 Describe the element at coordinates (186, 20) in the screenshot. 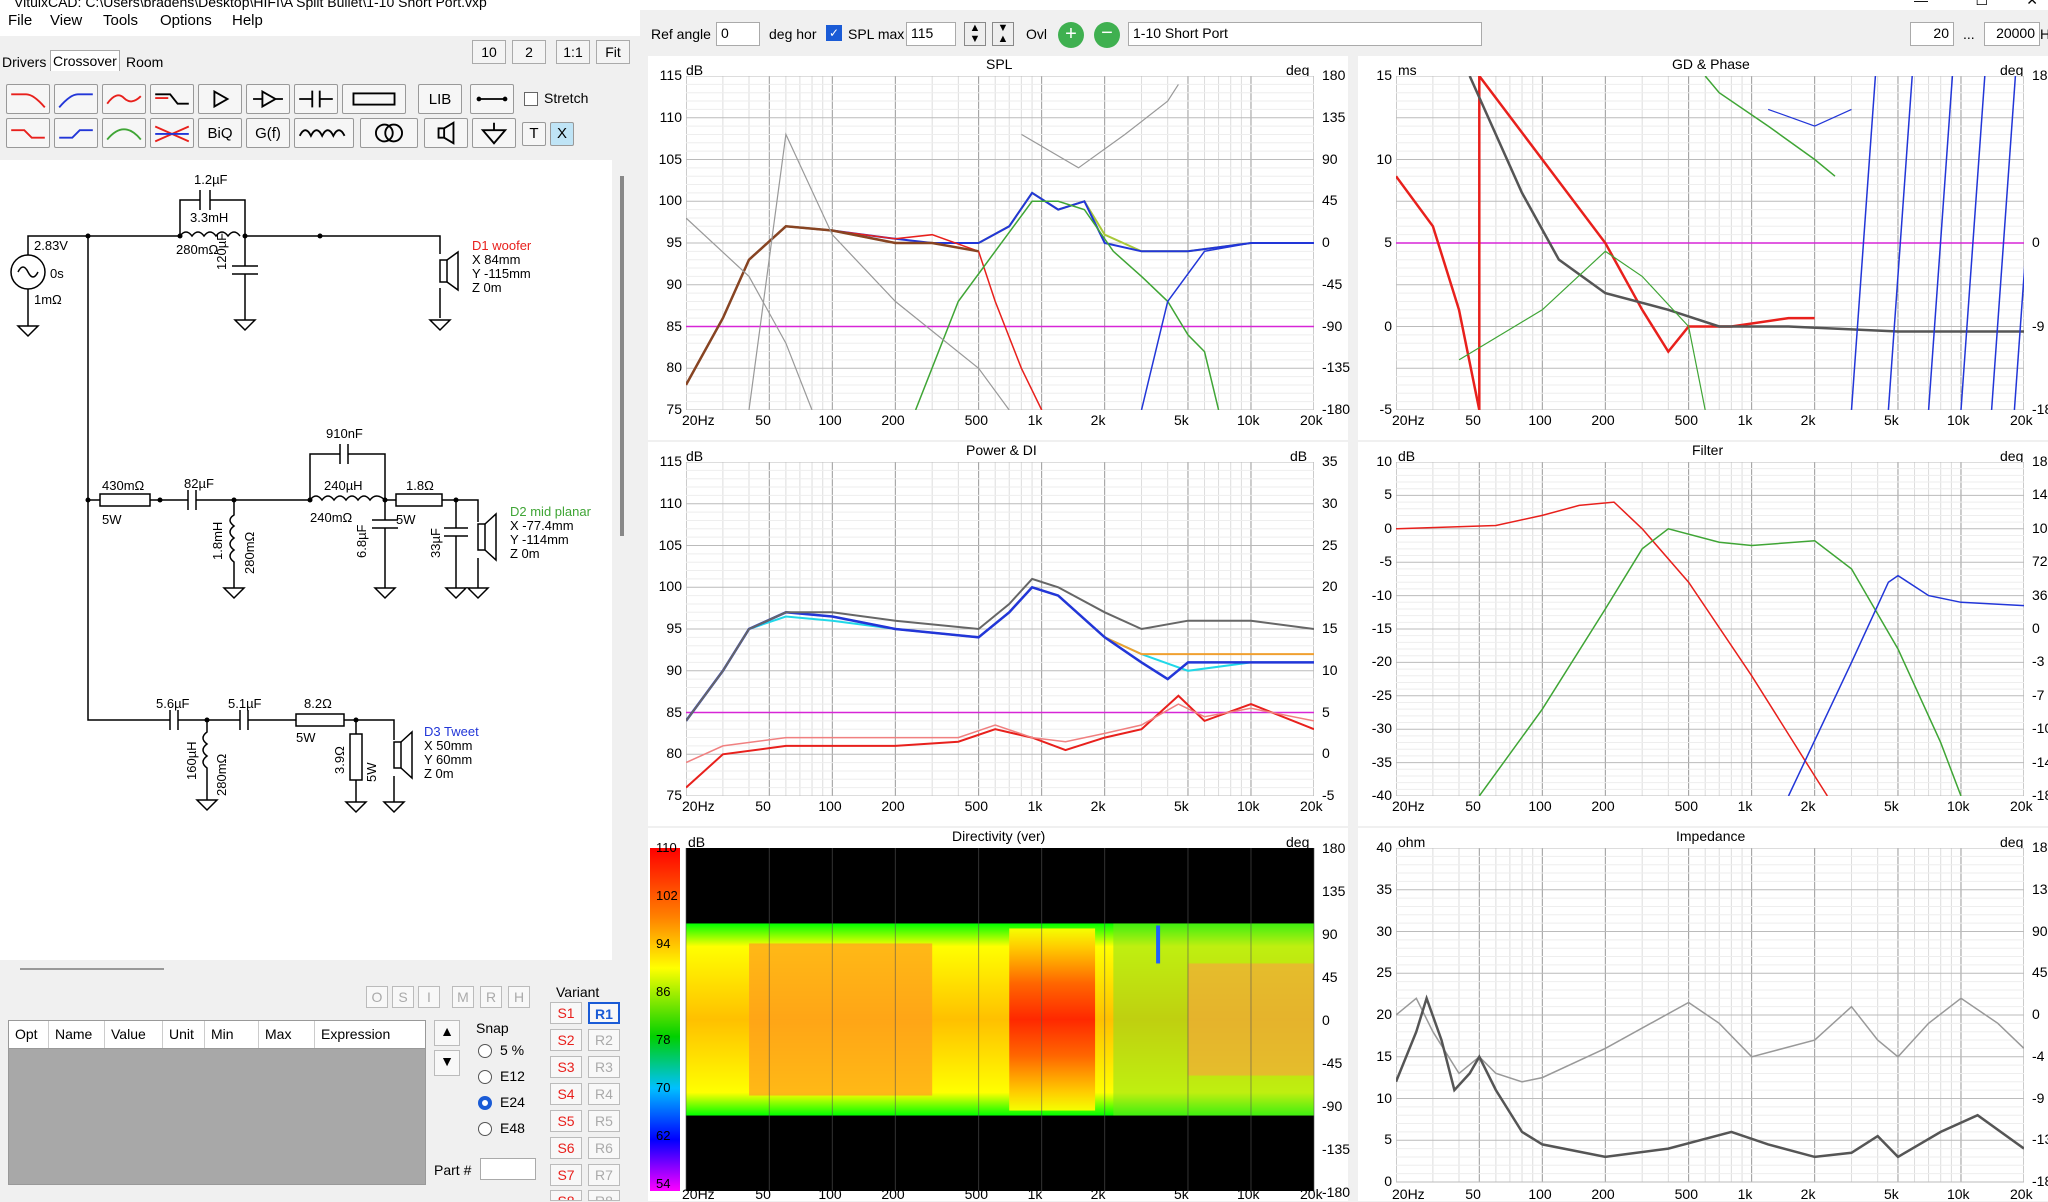

I see `menu-options: Options` at that location.